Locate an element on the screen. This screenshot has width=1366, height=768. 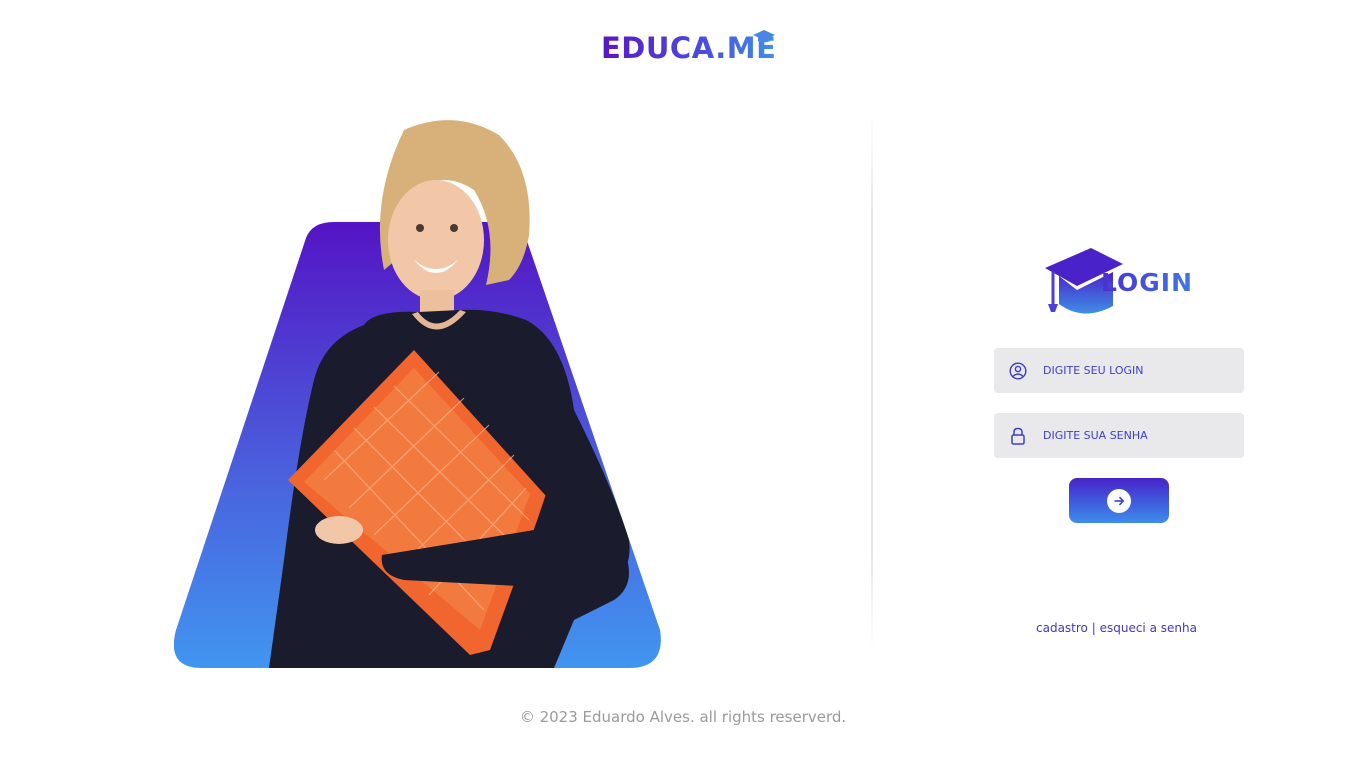
brand-logo: EDUCA.ME is located at coordinates (691, 48).